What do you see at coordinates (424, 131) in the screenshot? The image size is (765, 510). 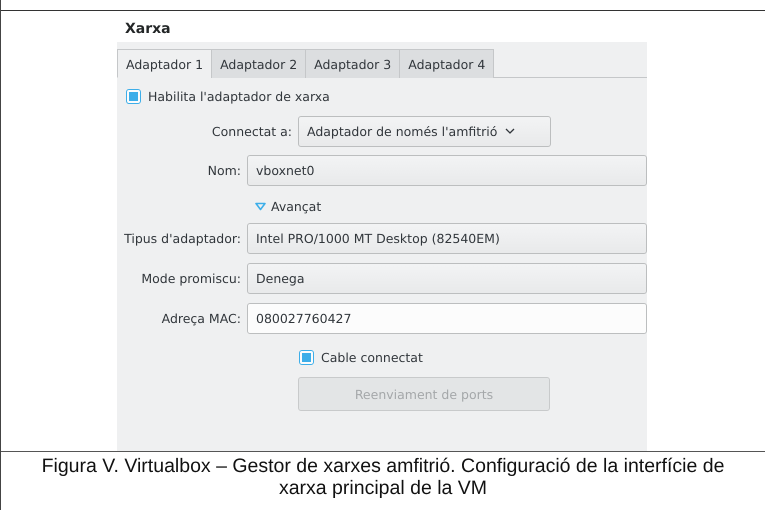 I see `dropdown: Adaptador de només l'amfitrió` at bounding box center [424, 131].